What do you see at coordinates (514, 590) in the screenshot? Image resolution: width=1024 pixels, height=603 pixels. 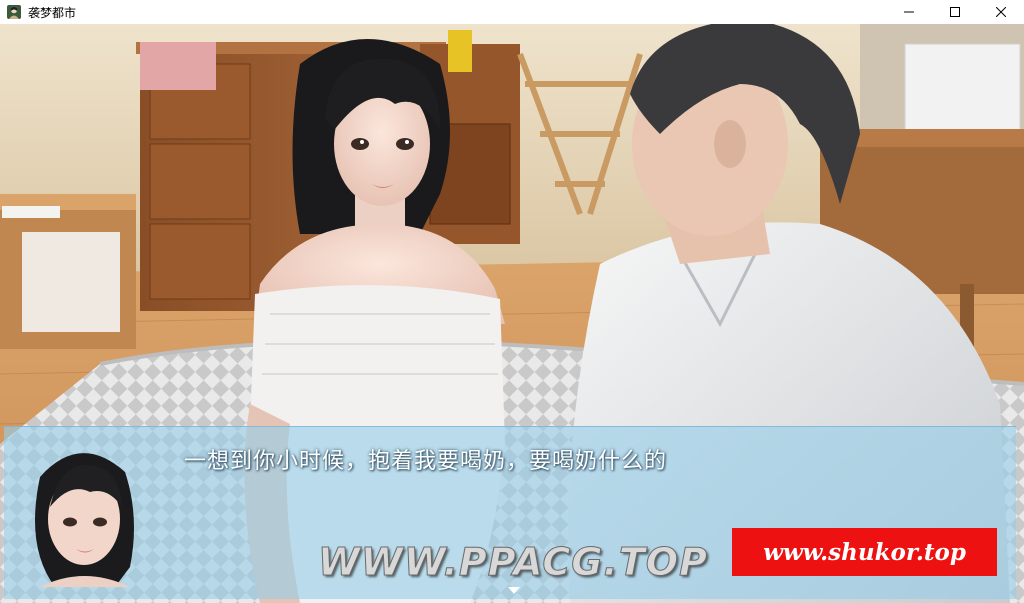 I see `continue-arrow-icon` at bounding box center [514, 590].